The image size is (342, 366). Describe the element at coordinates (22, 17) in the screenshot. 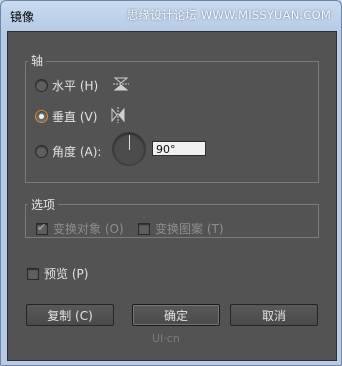

I see `dialog-title: 镜像` at that location.